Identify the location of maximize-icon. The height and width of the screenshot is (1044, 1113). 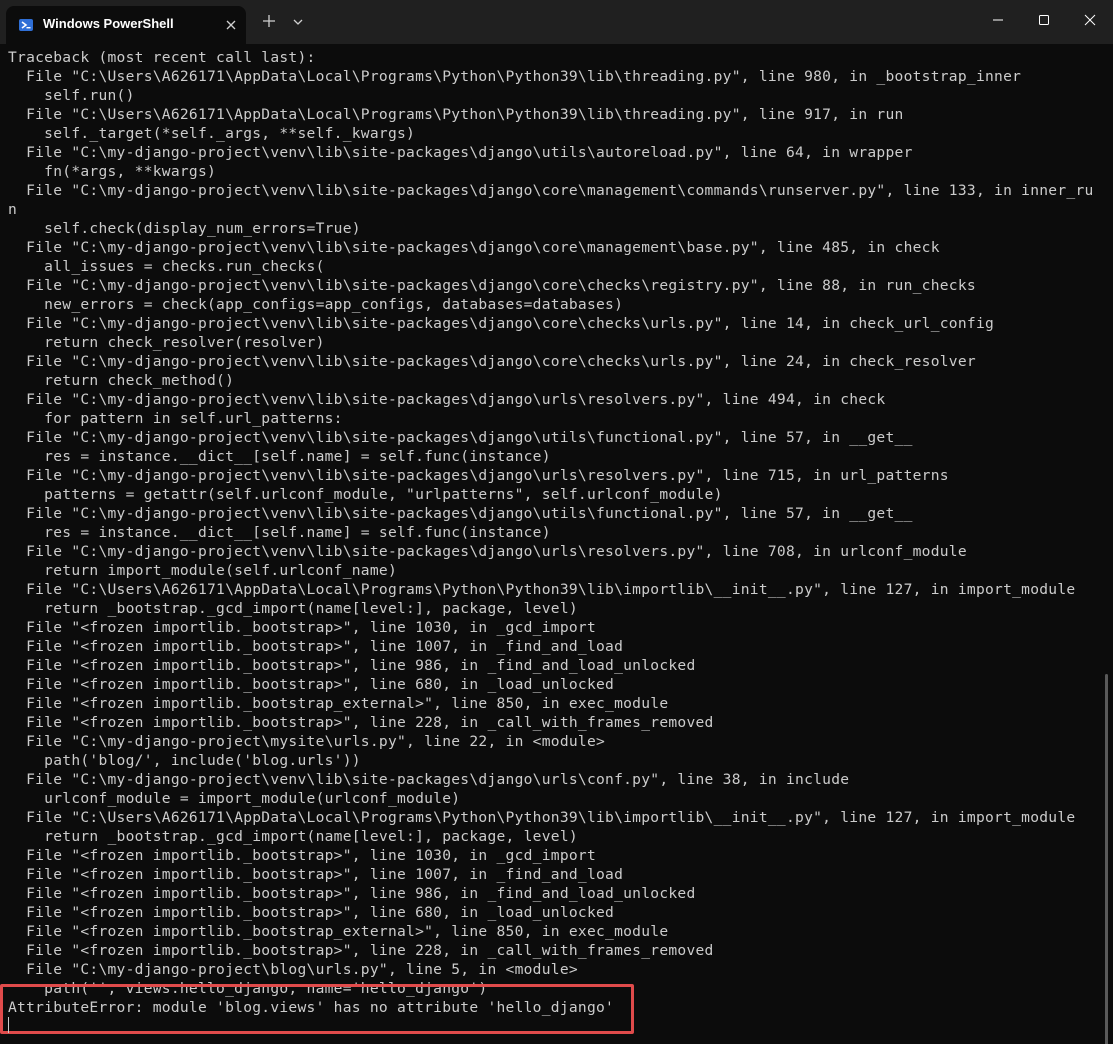
(1044, 20).